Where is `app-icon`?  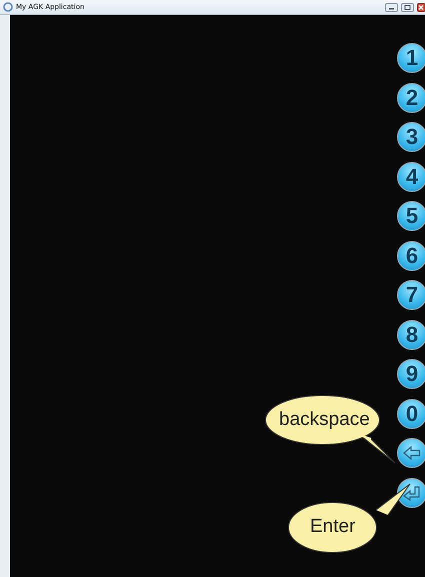 app-icon is located at coordinates (8, 7).